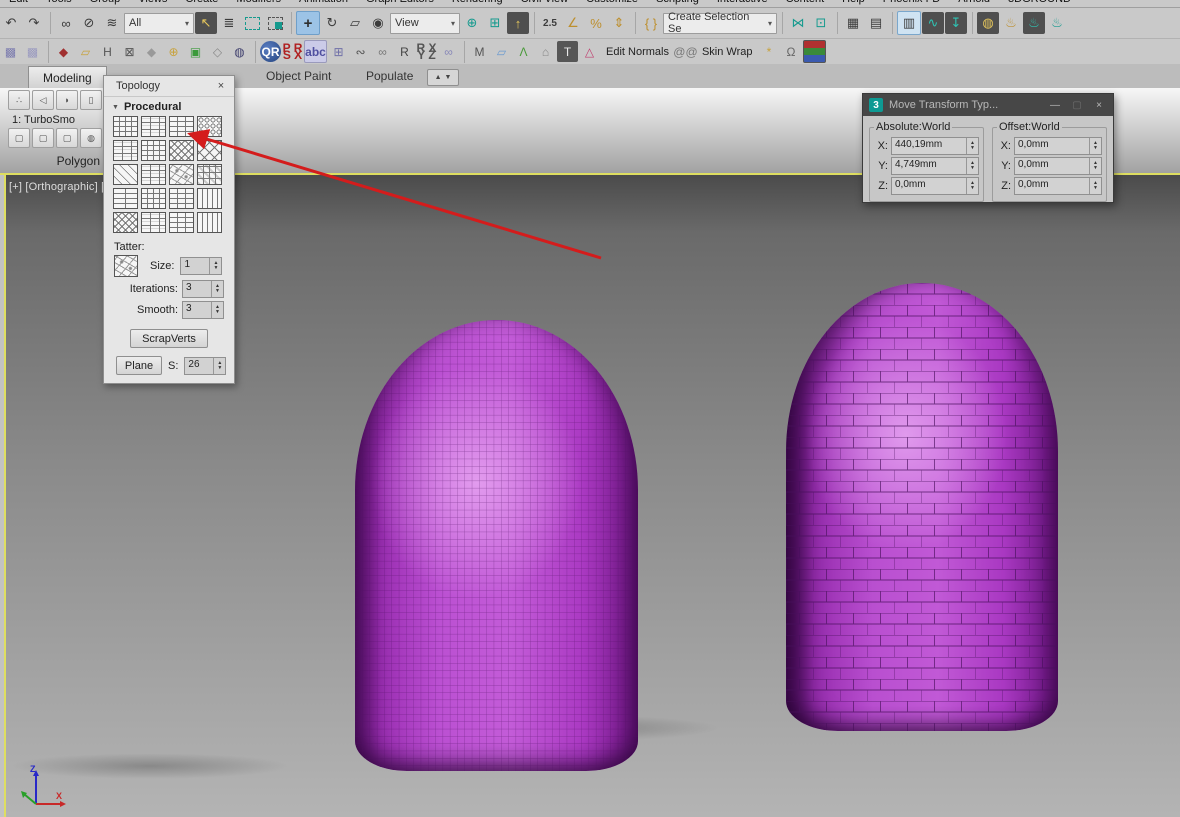 This screenshot has height=817, width=1180. What do you see at coordinates (544, 3) in the screenshot?
I see `menu-civil-view: Civil View` at bounding box center [544, 3].